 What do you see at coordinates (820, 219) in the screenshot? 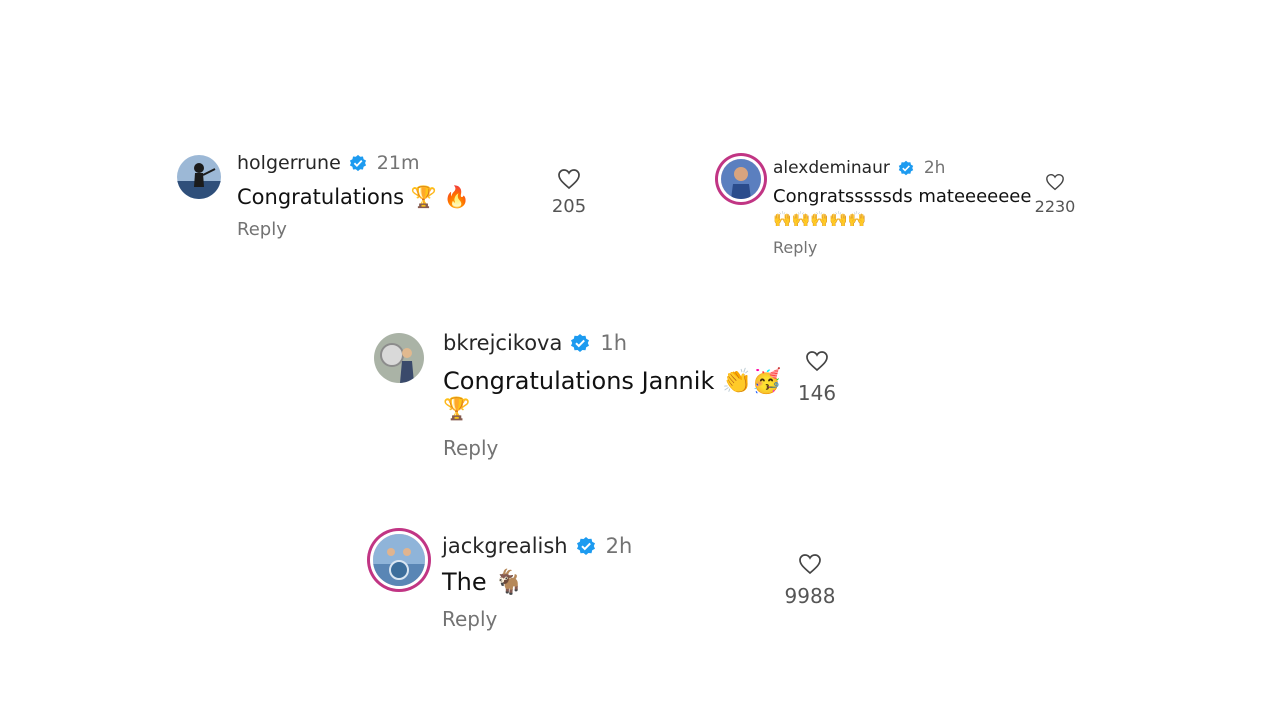
I see `comment-text-line2: 🙌🙌🙌🙌🙌` at bounding box center [820, 219].